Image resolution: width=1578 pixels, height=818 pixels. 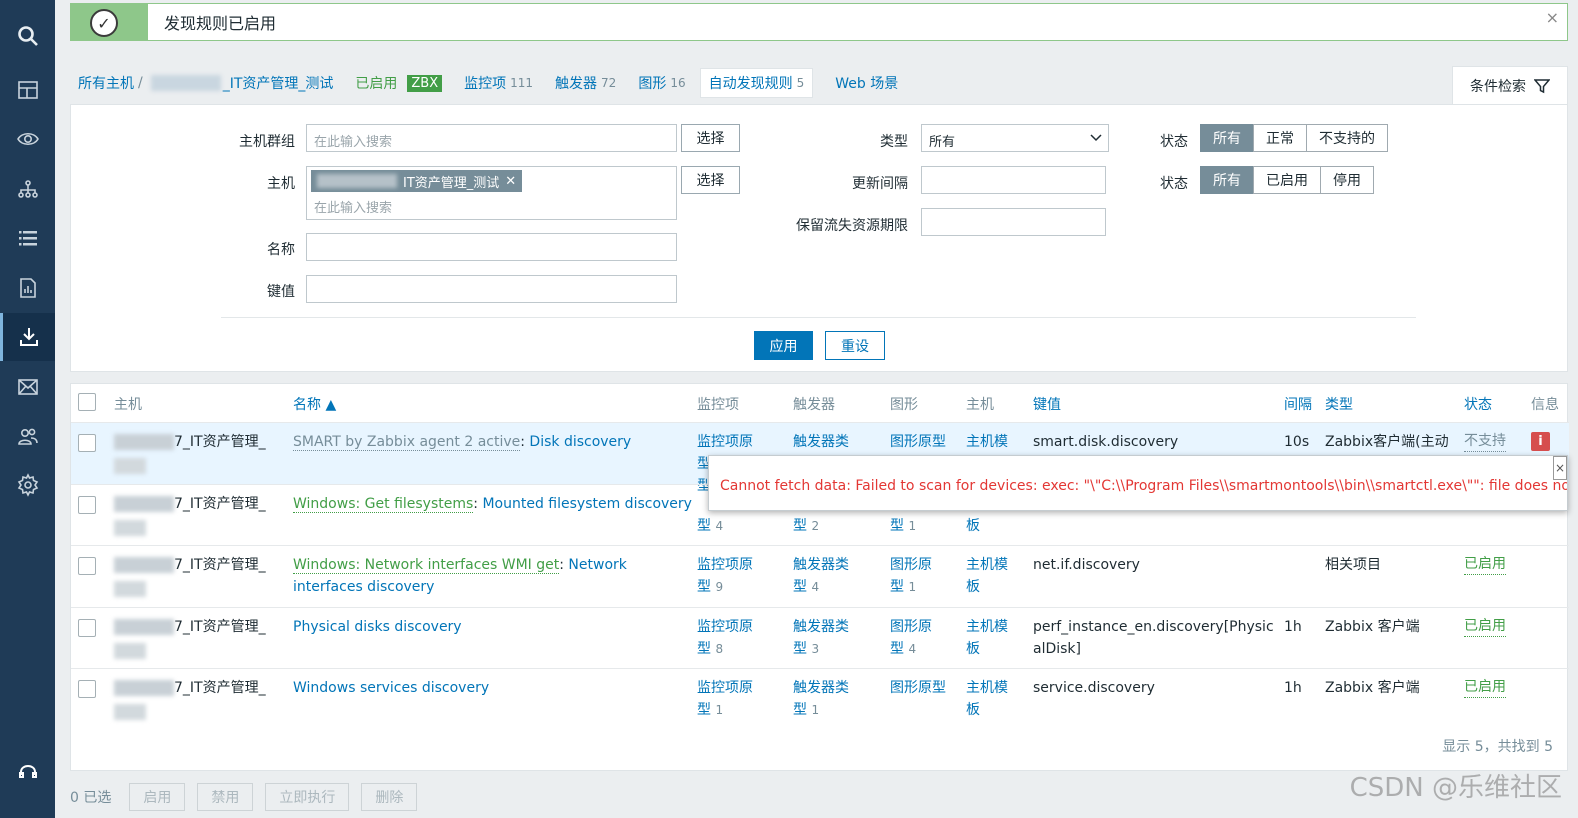 I want to click on host-prototypes-link: 主机模, so click(x=987, y=442).